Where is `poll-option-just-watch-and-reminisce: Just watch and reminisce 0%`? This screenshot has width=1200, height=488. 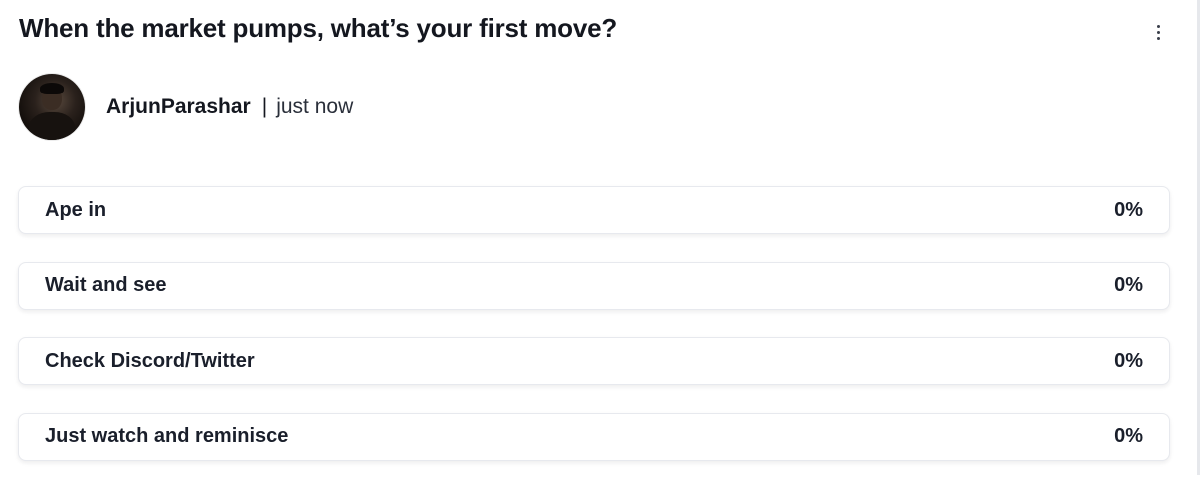
poll-option-just-watch-and-reminisce: Just watch and reminisce 0% is located at coordinates (594, 436).